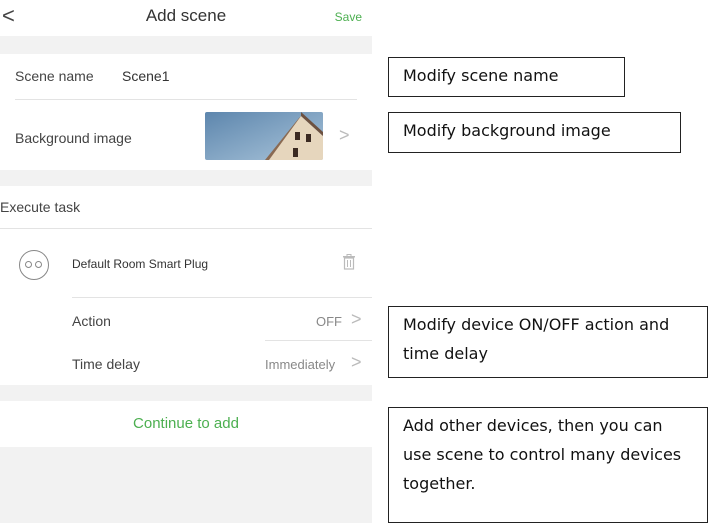  I want to click on scene-name-row: Scene name Scene1, so click(186, 77).